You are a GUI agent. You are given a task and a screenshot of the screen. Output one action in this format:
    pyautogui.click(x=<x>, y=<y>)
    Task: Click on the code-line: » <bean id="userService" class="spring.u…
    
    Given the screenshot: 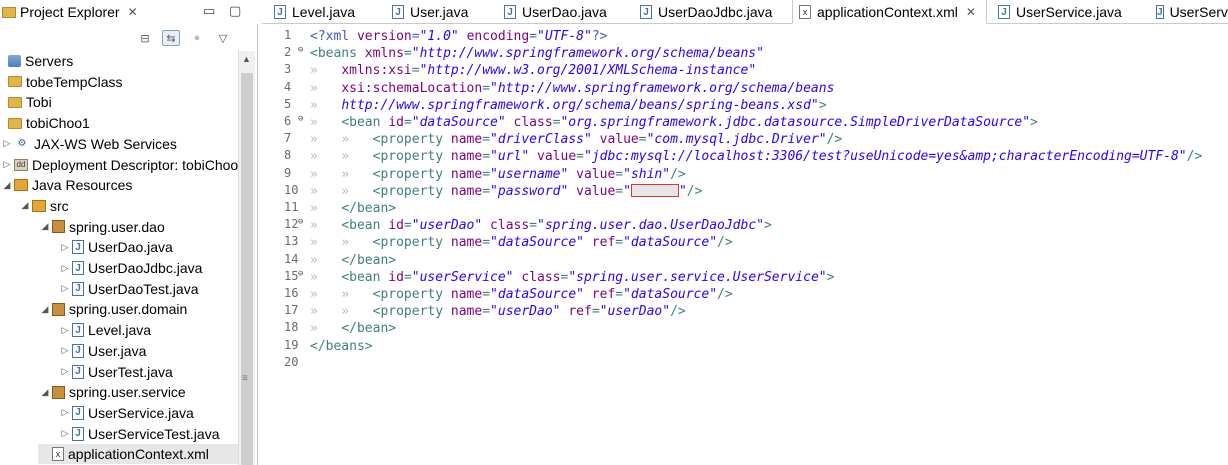 What is the action you would take?
    pyautogui.click(x=572, y=277)
    